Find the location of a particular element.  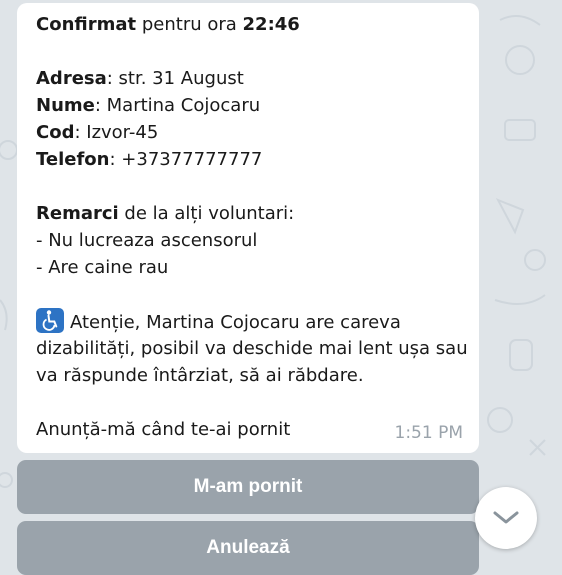

name-label: Nume is located at coordinates (65, 105).